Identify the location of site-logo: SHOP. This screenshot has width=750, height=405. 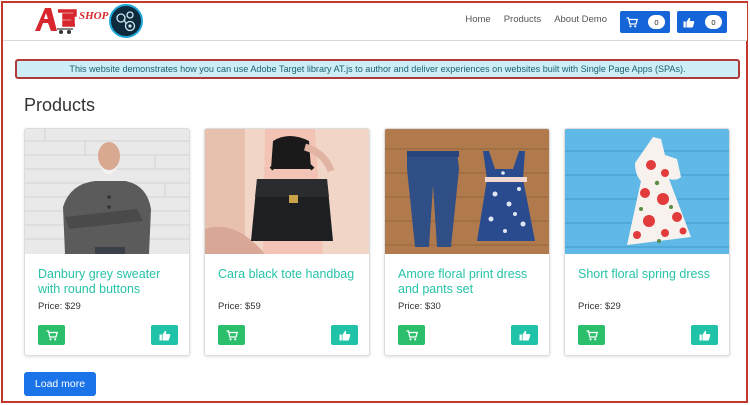
(70, 20).